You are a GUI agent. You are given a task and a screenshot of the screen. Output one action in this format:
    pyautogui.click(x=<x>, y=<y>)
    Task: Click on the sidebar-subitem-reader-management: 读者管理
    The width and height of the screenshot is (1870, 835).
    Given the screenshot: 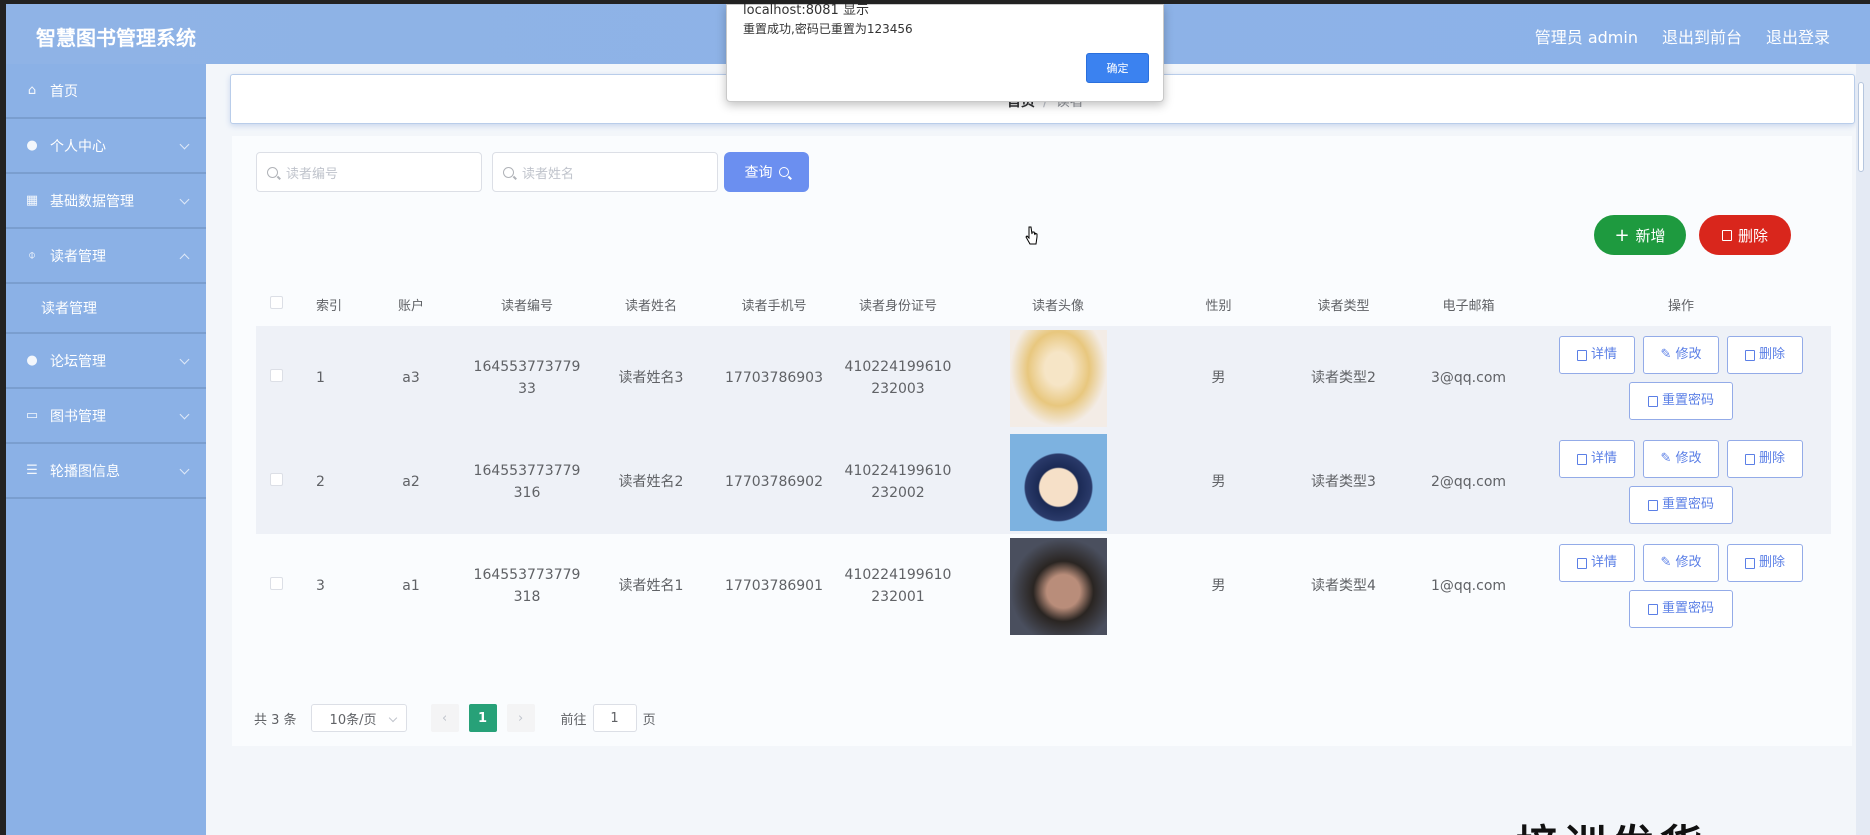 What is the action you would take?
    pyautogui.click(x=106, y=309)
    